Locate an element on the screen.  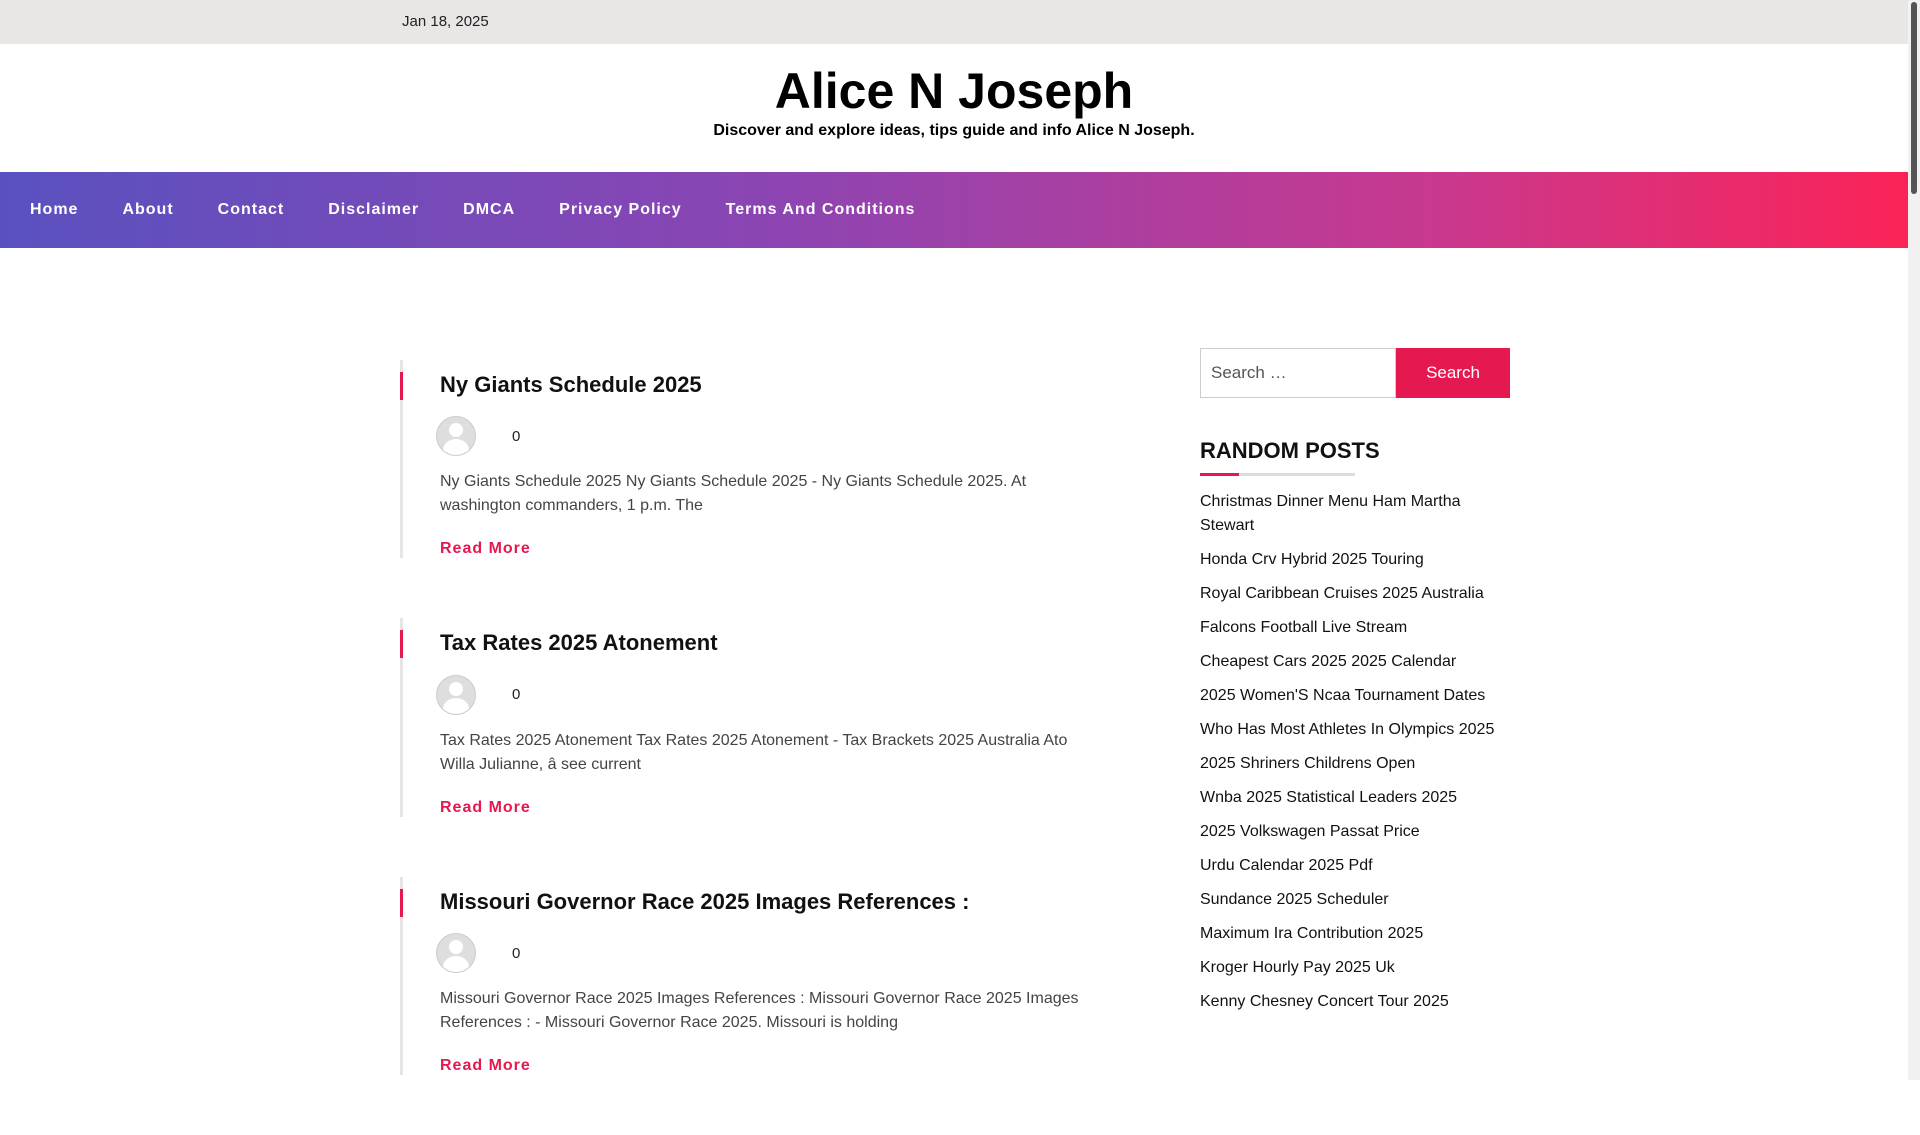
list-item: Kroger Hourly Pay 2025 Uk is located at coordinates (1355, 968).